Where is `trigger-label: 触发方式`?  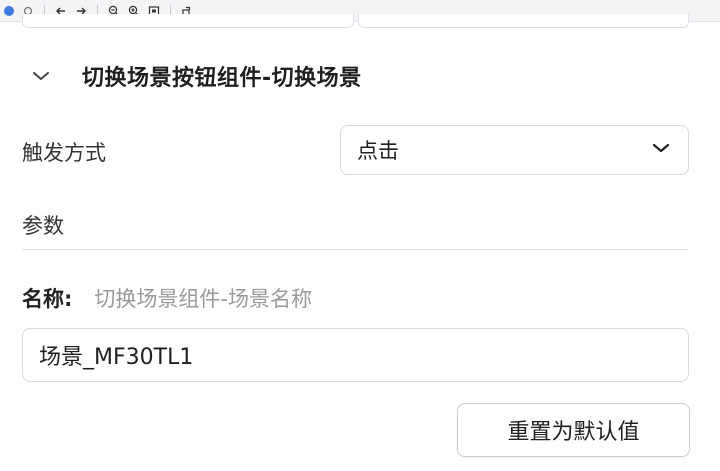
trigger-label: 触发方式 is located at coordinates (64, 153).